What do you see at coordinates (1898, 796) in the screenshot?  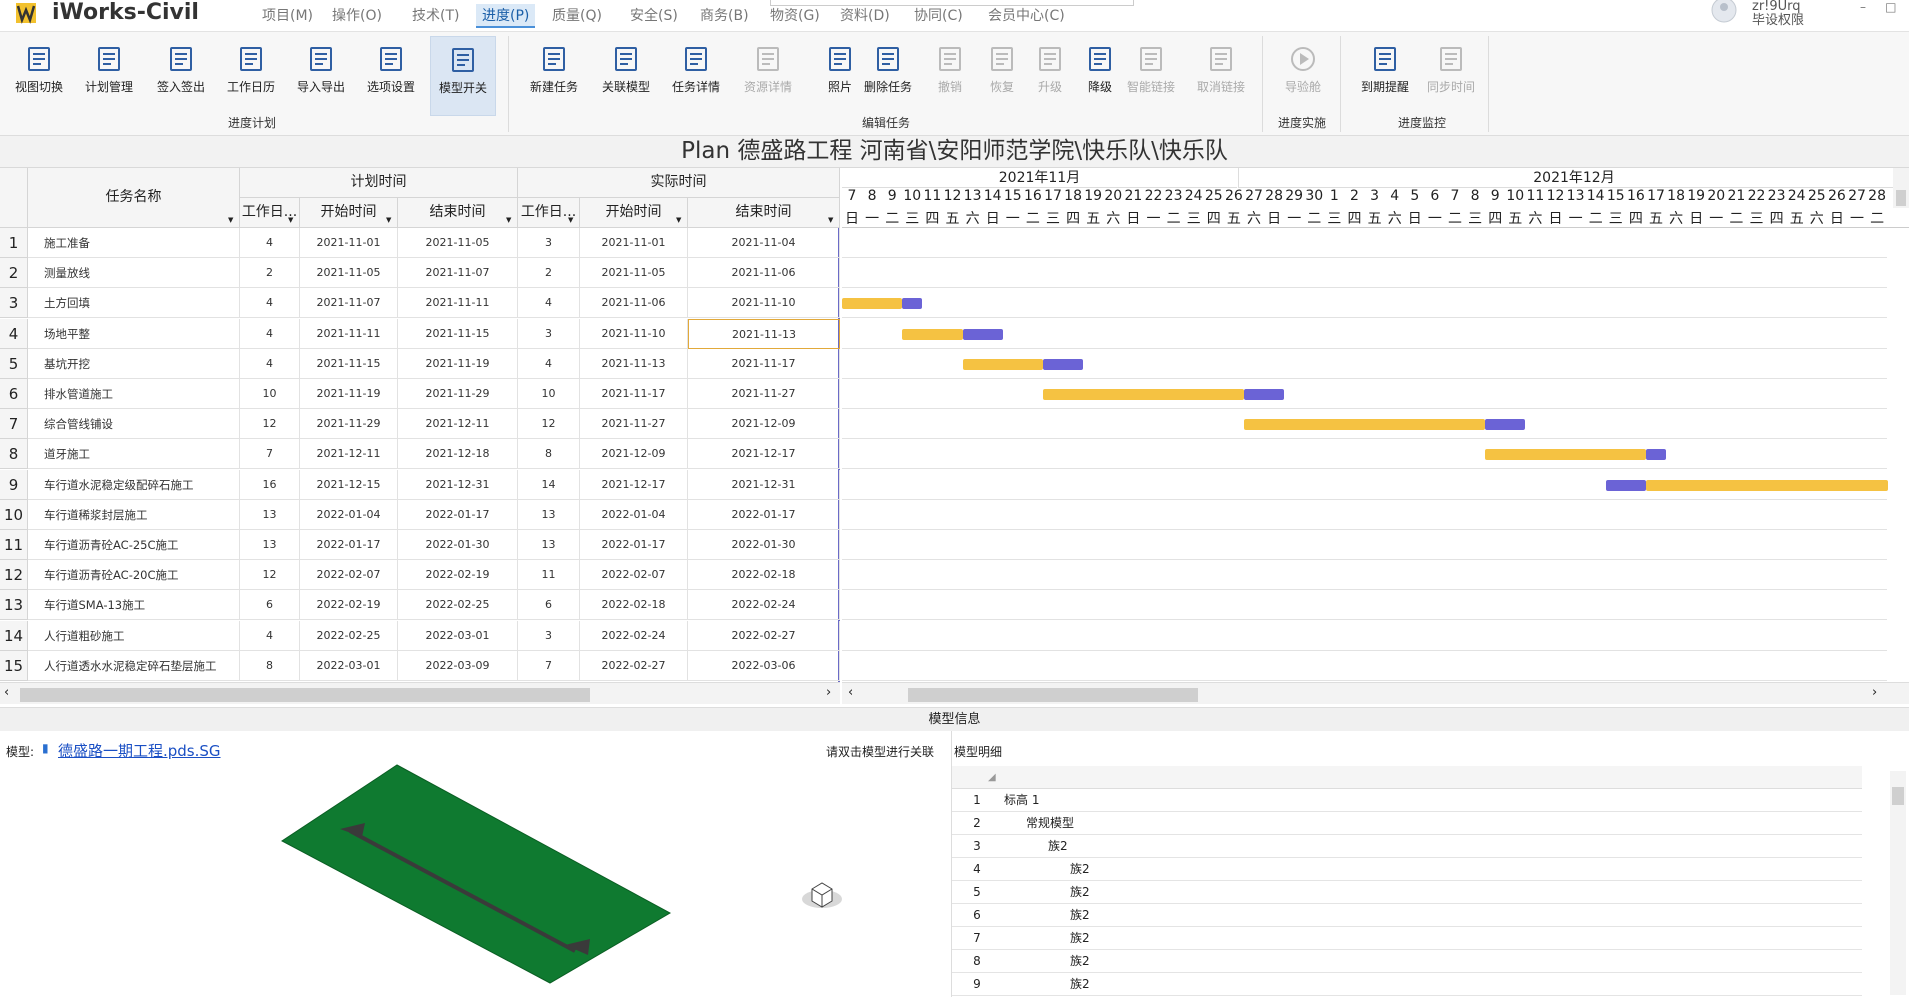 I see `tree-vscroll-thumb` at bounding box center [1898, 796].